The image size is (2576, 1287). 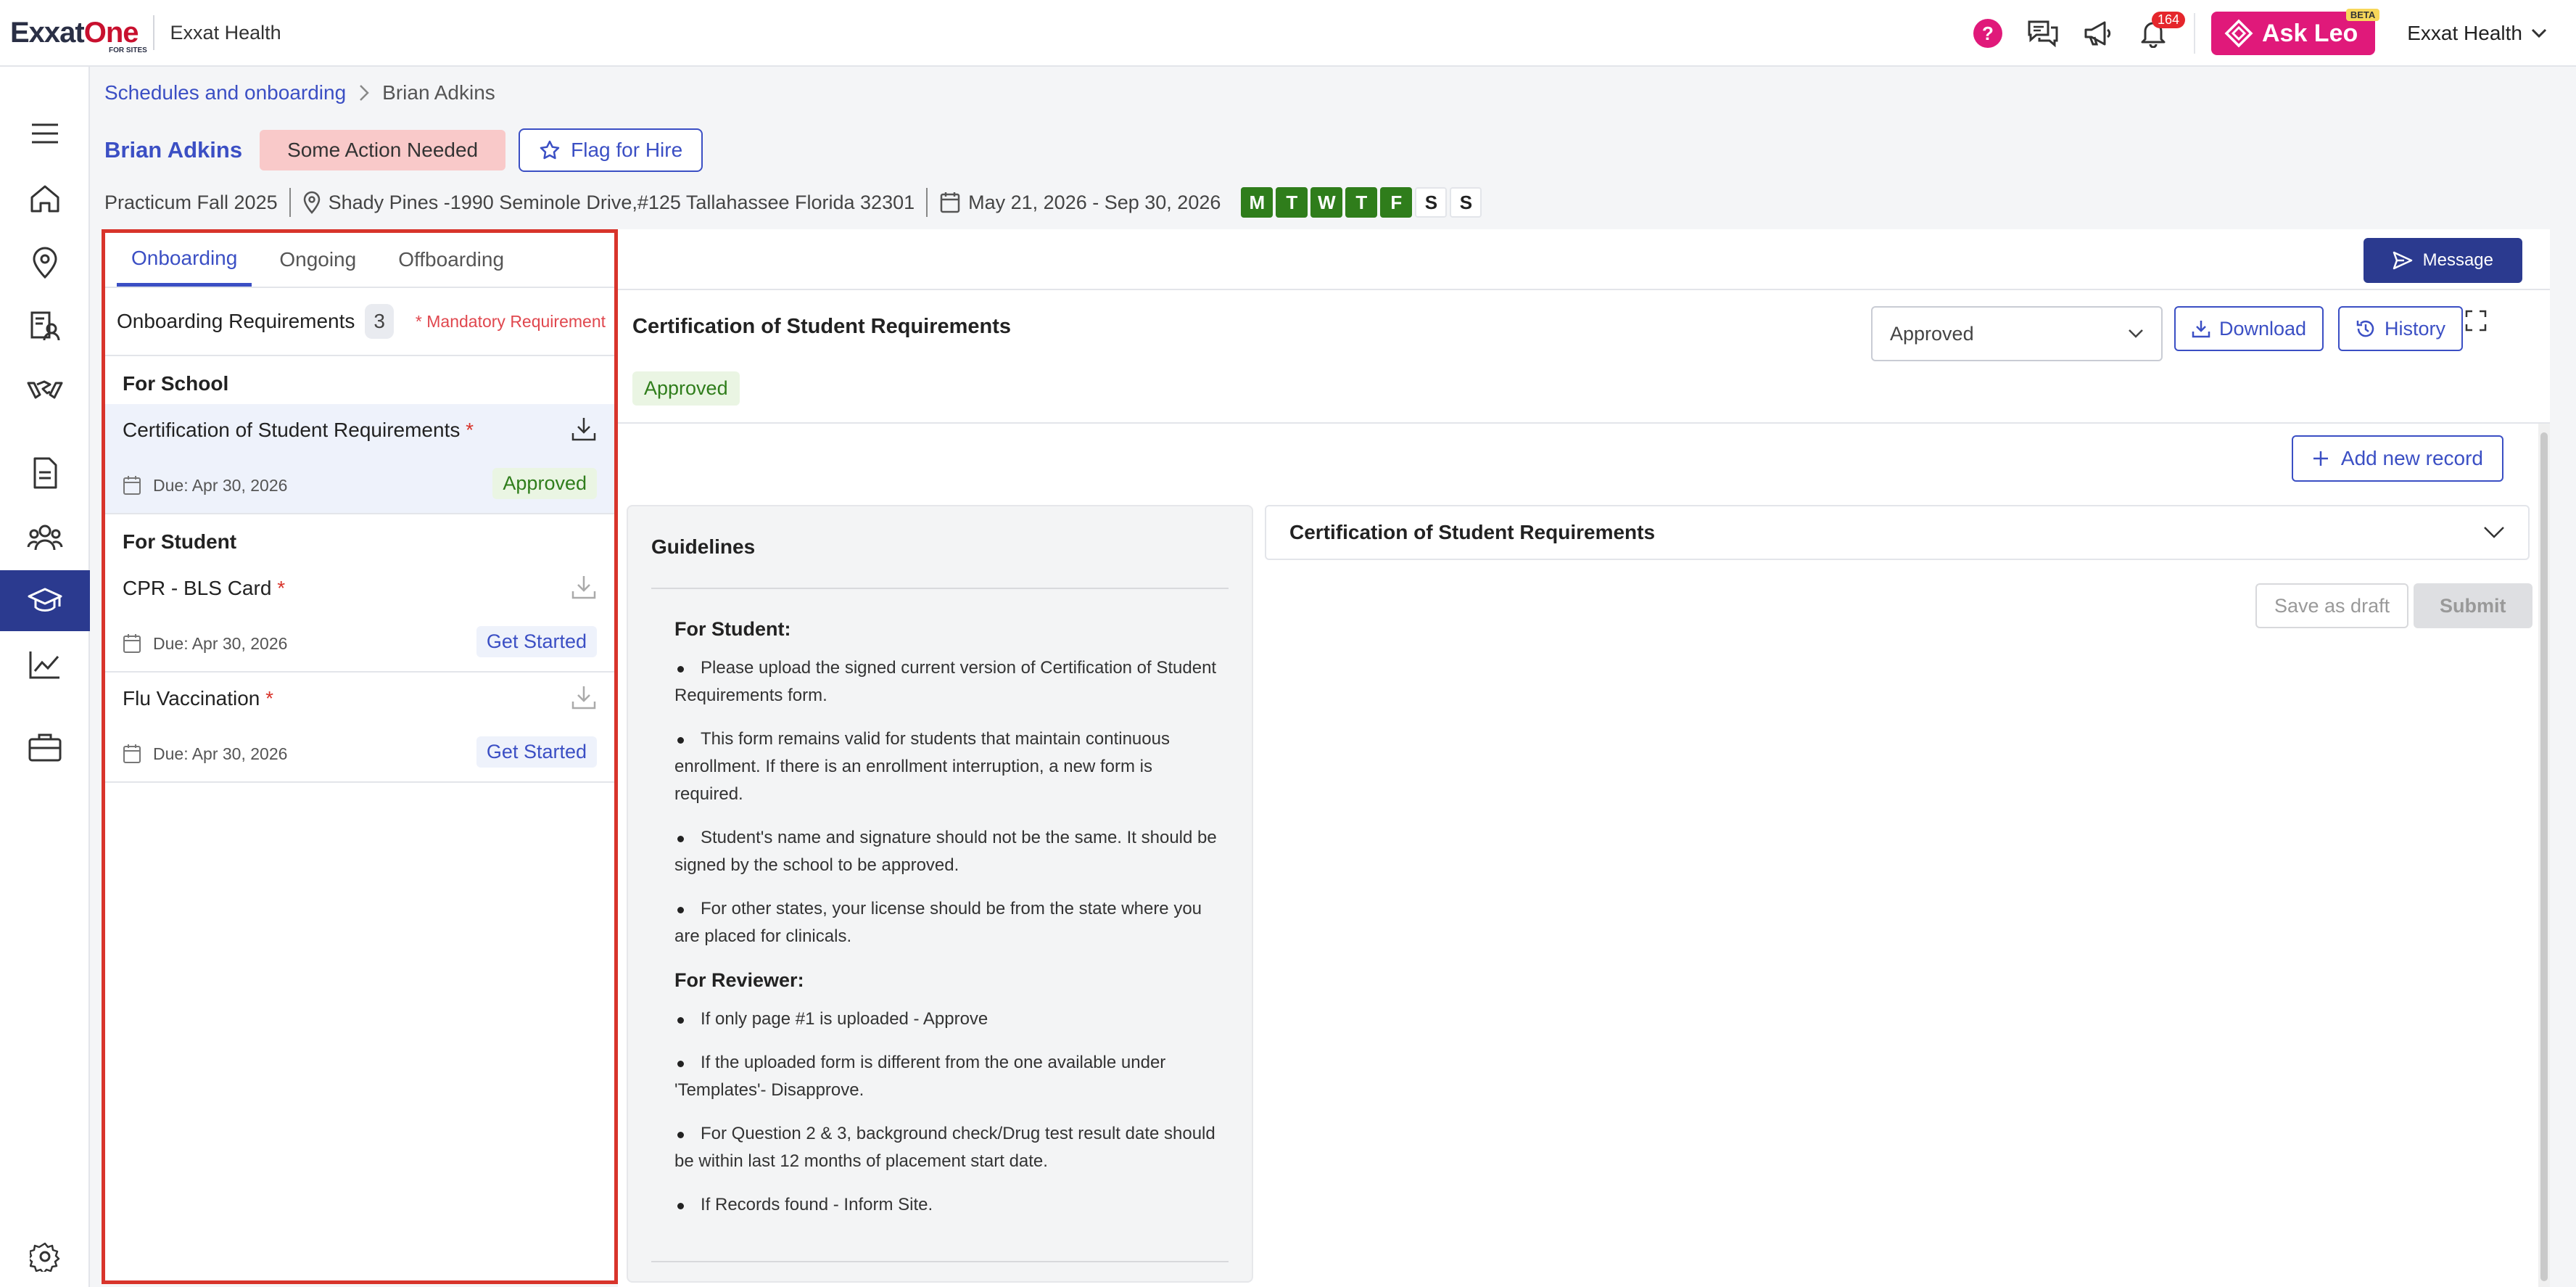 What do you see at coordinates (318, 260) in the screenshot?
I see `tab-ongoing: Ongoing` at bounding box center [318, 260].